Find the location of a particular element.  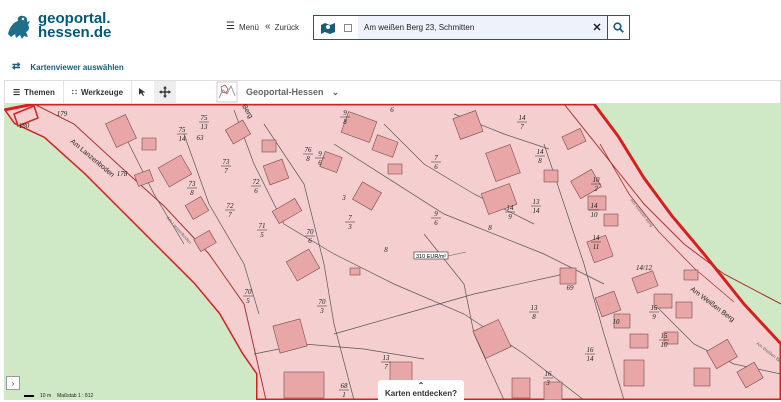

search-input: Am weißen Berg 23, Schmitten is located at coordinates (472, 27).